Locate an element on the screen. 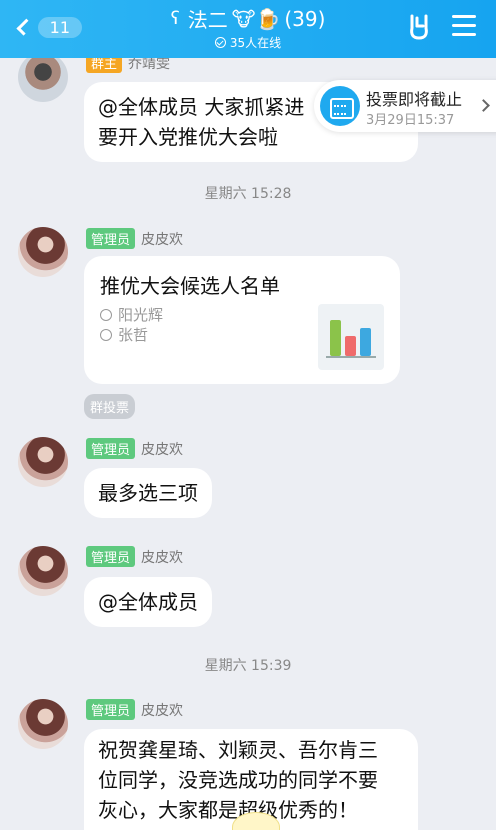 Image resolution: width=496 pixels, height=830 pixels. vote-option: 张哲 is located at coordinates (124, 334).